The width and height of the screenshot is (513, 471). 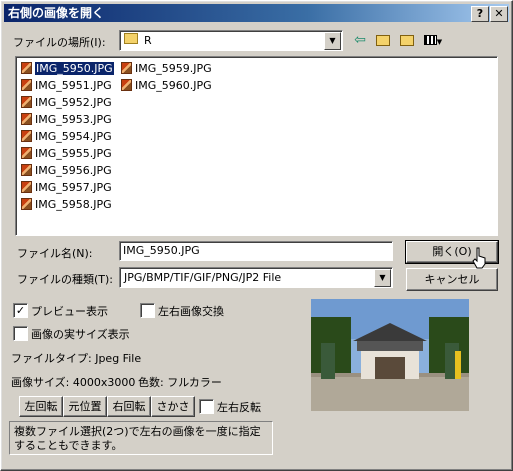 I want to click on cancel-button: キャンセル, so click(x=452, y=279).